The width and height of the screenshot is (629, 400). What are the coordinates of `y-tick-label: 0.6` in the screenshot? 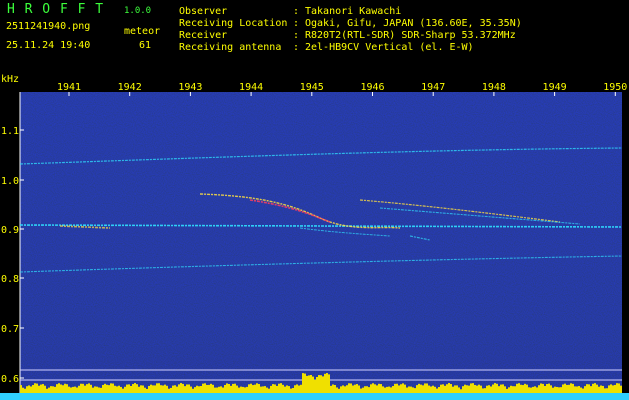 It's located at (10, 379).